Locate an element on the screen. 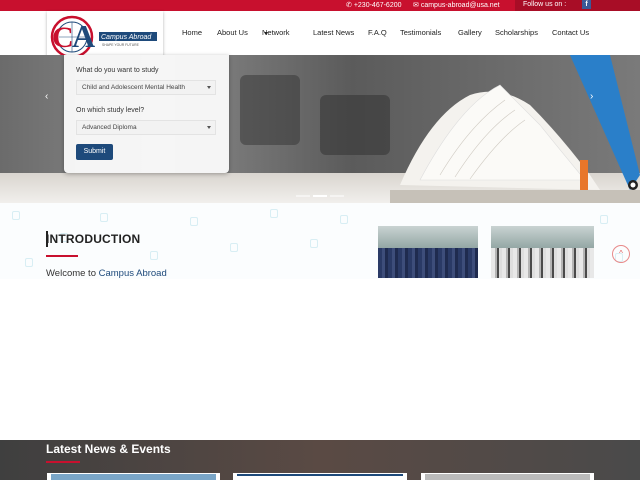 This screenshot has height=480, width=640. email-contact: ✉ campus-abroad@usa.net is located at coordinates (456, 5).